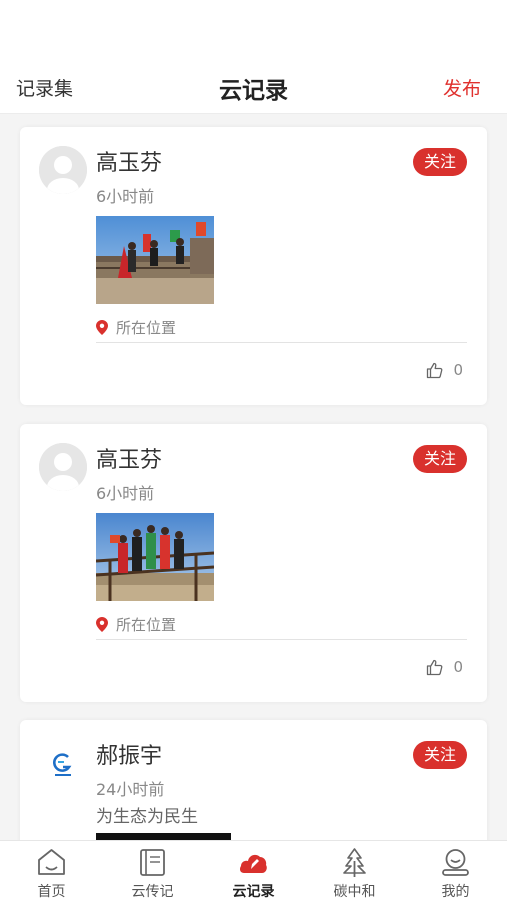 This screenshot has height=900, width=507. What do you see at coordinates (253, 863) in the screenshot?
I see `cloud-record-icon` at bounding box center [253, 863].